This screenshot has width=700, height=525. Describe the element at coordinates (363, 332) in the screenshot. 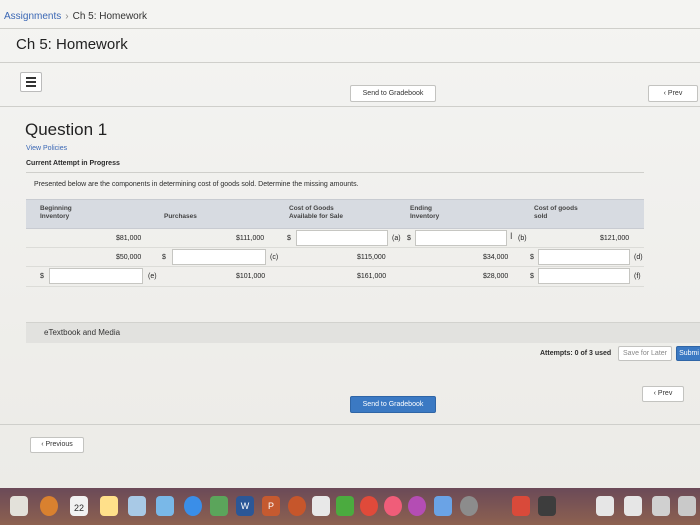

I see `etextbook-media-bar: eTextbook and Media` at that location.